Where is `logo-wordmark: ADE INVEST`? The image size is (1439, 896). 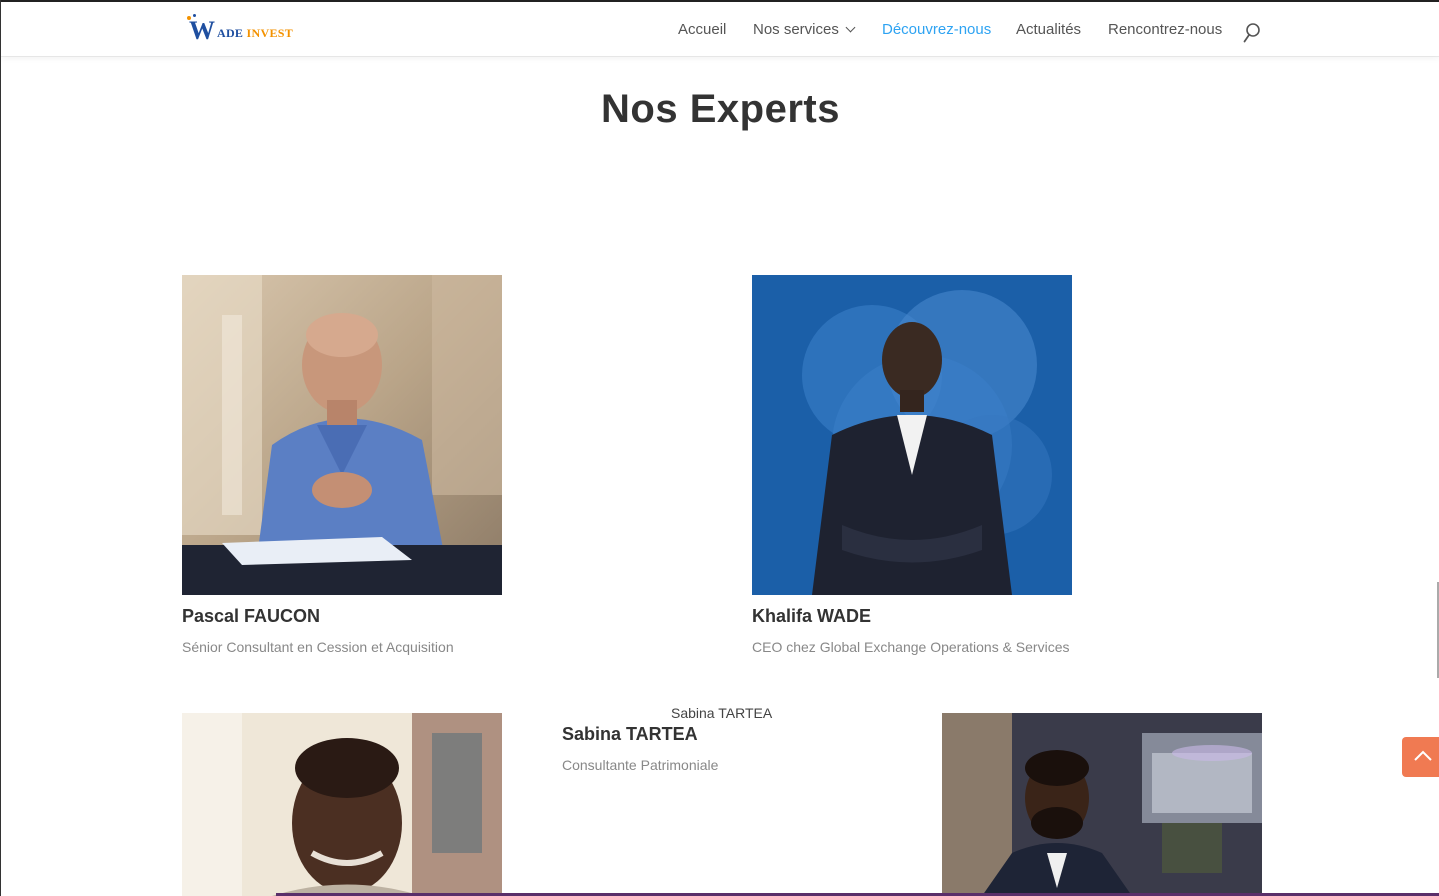 logo-wordmark: ADE INVEST is located at coordinates (255, 33).